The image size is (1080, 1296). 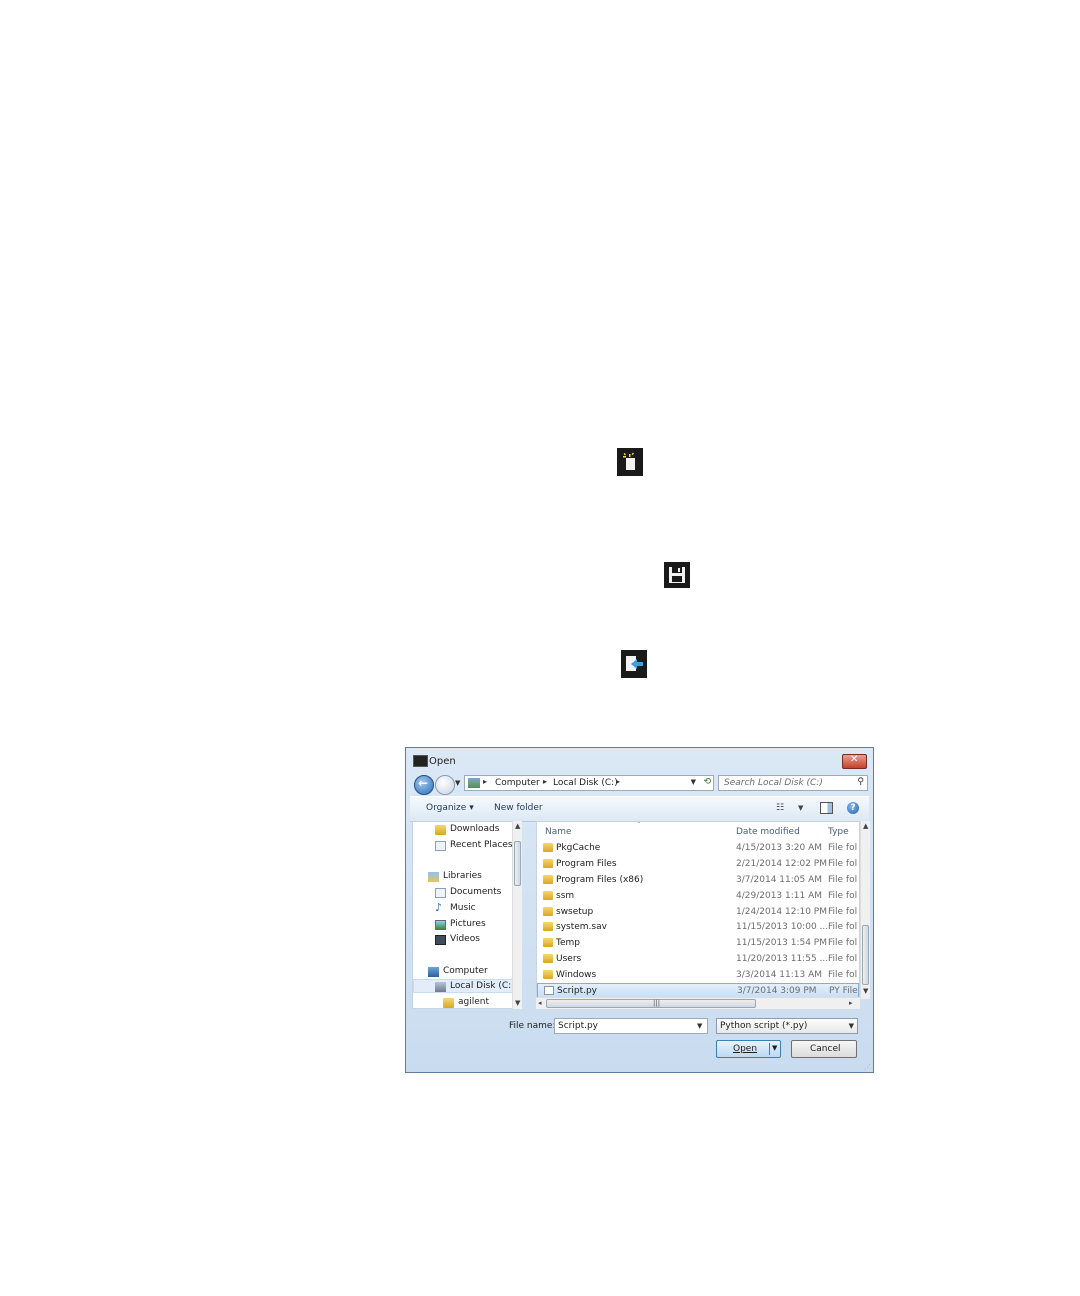 I want to click on file-type-select: Python script (*.py) ▼, so click(x=787, y=1026).